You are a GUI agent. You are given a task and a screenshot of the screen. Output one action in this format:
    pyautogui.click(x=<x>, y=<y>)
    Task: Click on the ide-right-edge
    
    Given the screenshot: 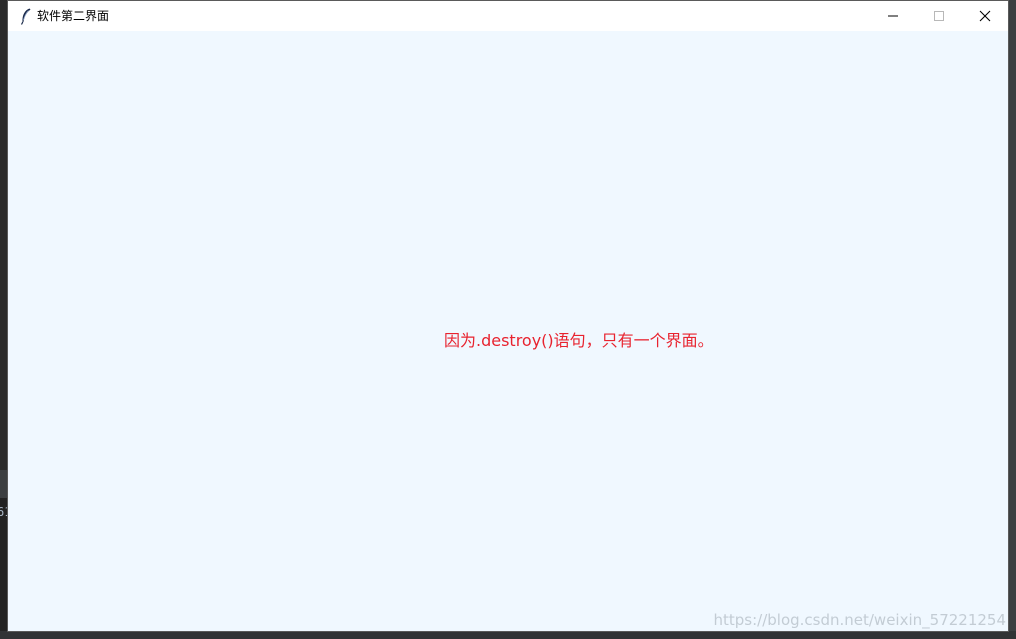 What is the action you would take?
    pyautogui.click(x=1012, y=319)
    